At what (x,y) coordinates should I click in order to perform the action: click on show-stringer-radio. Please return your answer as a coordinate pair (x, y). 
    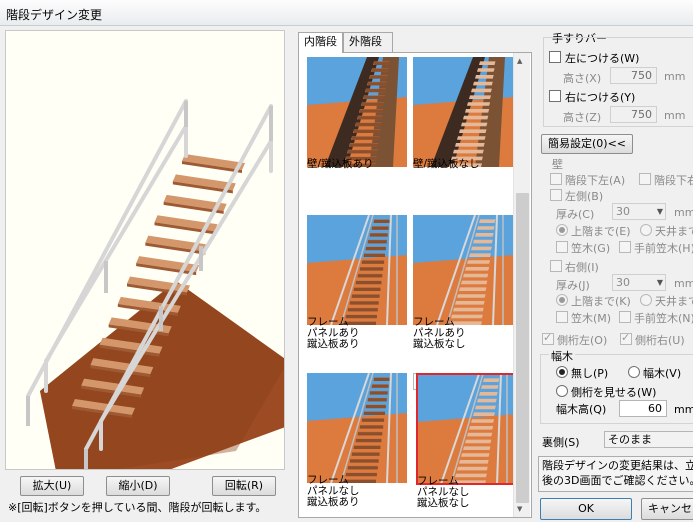
    Looking at the image, I should click on (562, 391).